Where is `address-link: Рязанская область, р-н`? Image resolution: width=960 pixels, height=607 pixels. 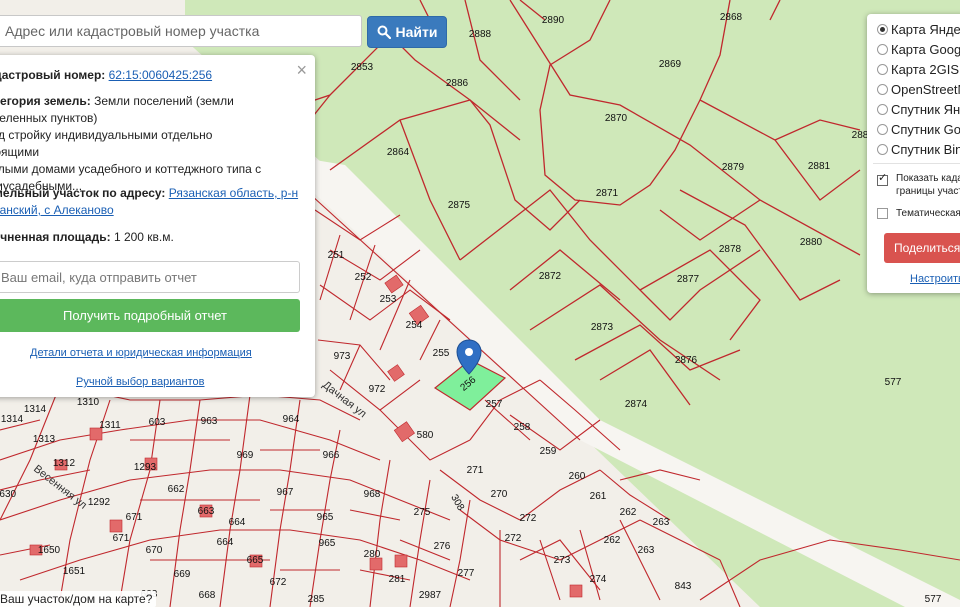
address-link: Рязанская область, р-н is located at coordinates (233, 193).